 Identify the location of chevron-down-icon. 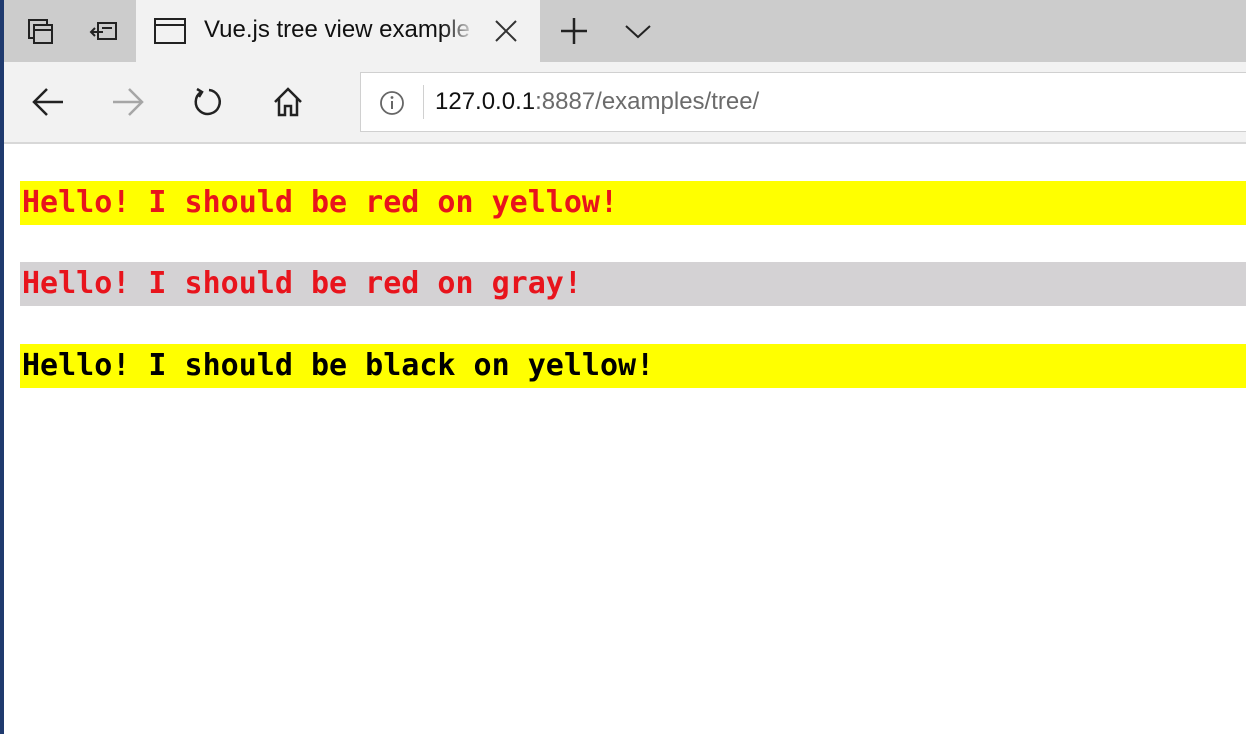
(638, 31).